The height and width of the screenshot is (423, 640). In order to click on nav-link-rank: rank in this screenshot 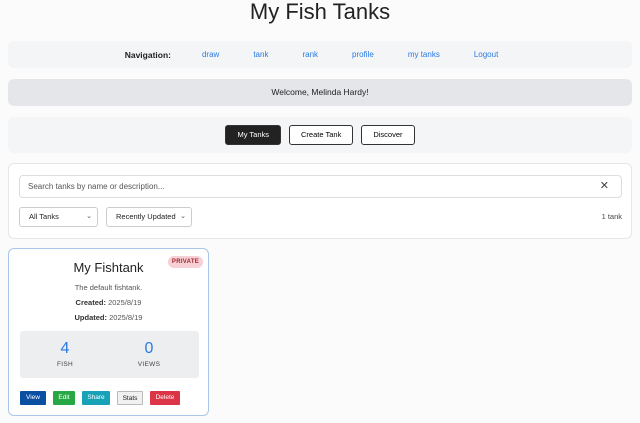, I will do `click(310, 54)`.